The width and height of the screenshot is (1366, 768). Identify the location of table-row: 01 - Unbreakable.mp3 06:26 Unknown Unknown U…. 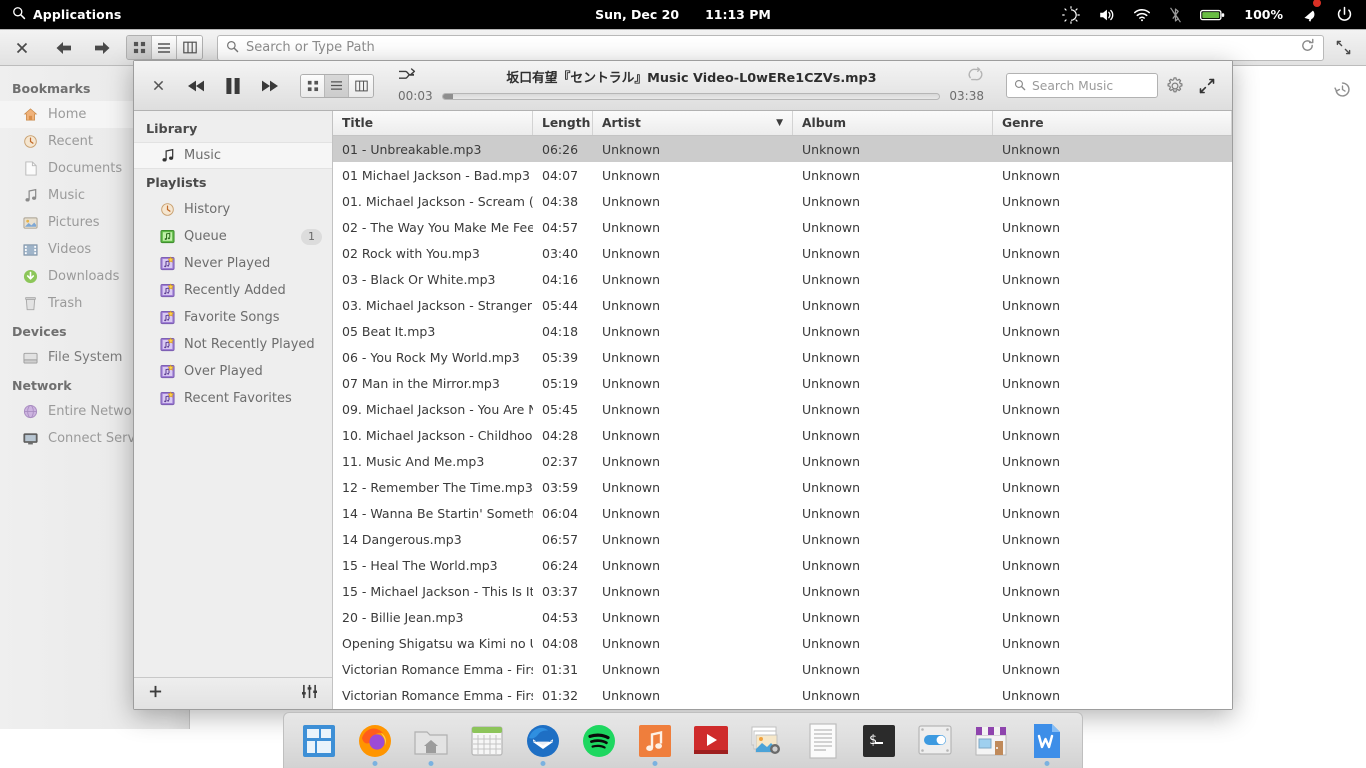
(782, 149).